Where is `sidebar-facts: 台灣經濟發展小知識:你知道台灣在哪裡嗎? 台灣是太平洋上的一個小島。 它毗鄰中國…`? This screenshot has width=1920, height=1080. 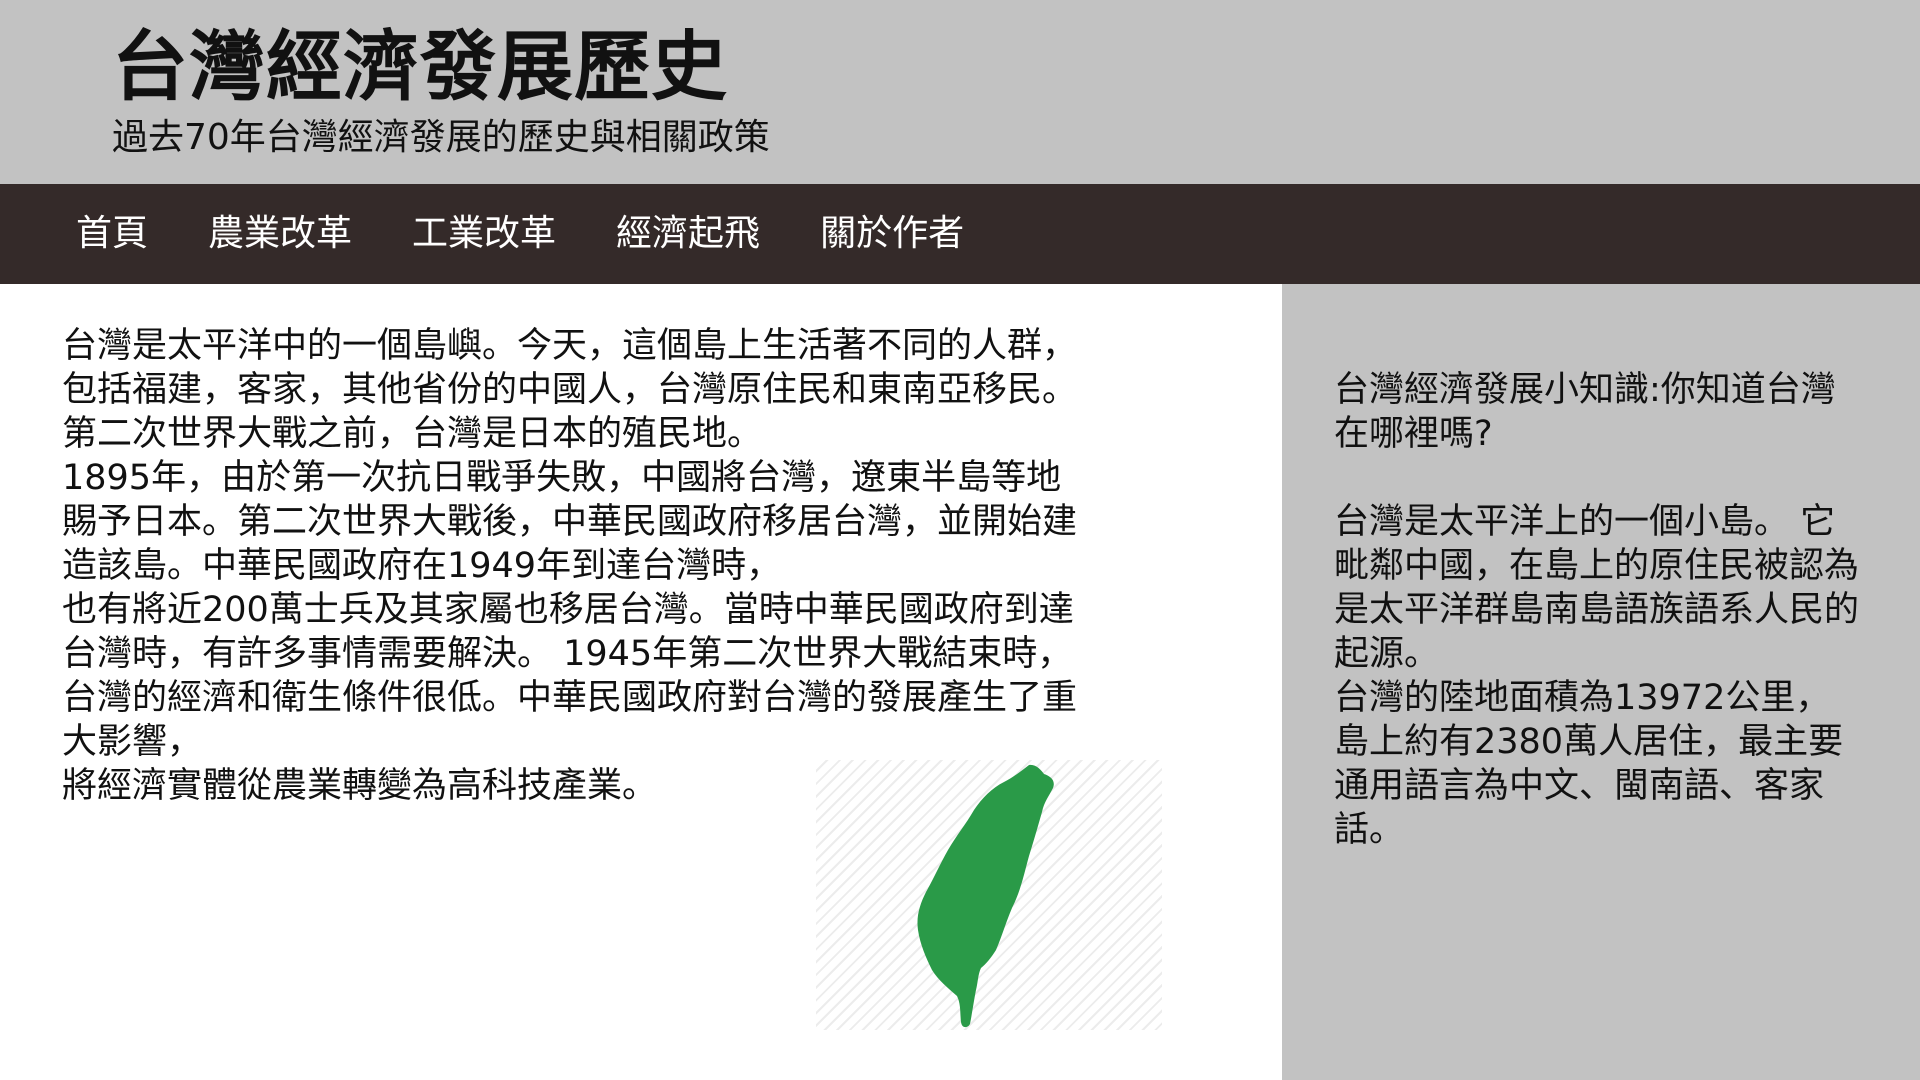
sidebar-facts: 台灣經濟發展小知識:你知道台灣在哪裡嗎? 台灣是太平洋上的一個小島。 它毗鄰中國… is located at coordinates (1599, 610).